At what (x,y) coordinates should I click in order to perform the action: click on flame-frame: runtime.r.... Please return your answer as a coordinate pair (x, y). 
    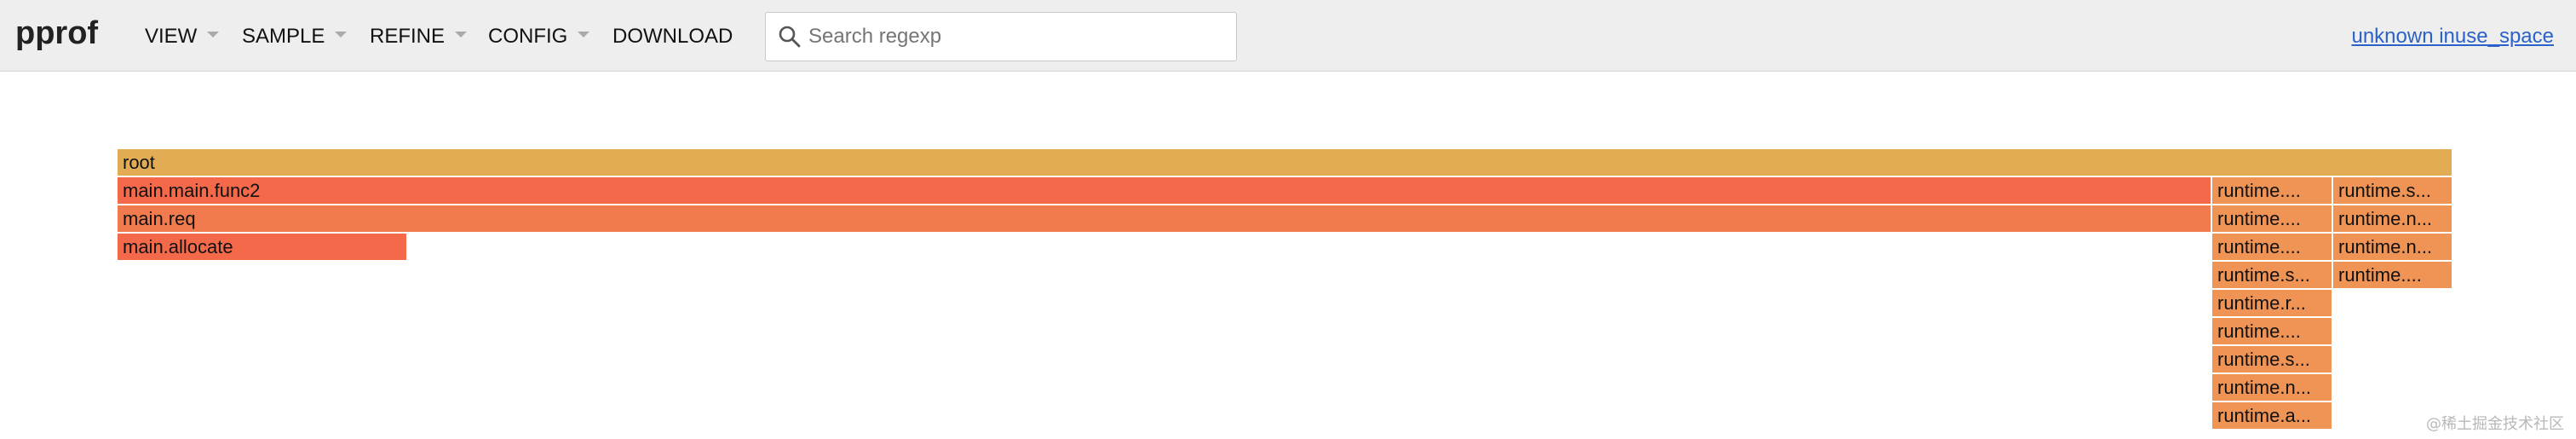
    Looking at the image, I should click on (2272, 303).